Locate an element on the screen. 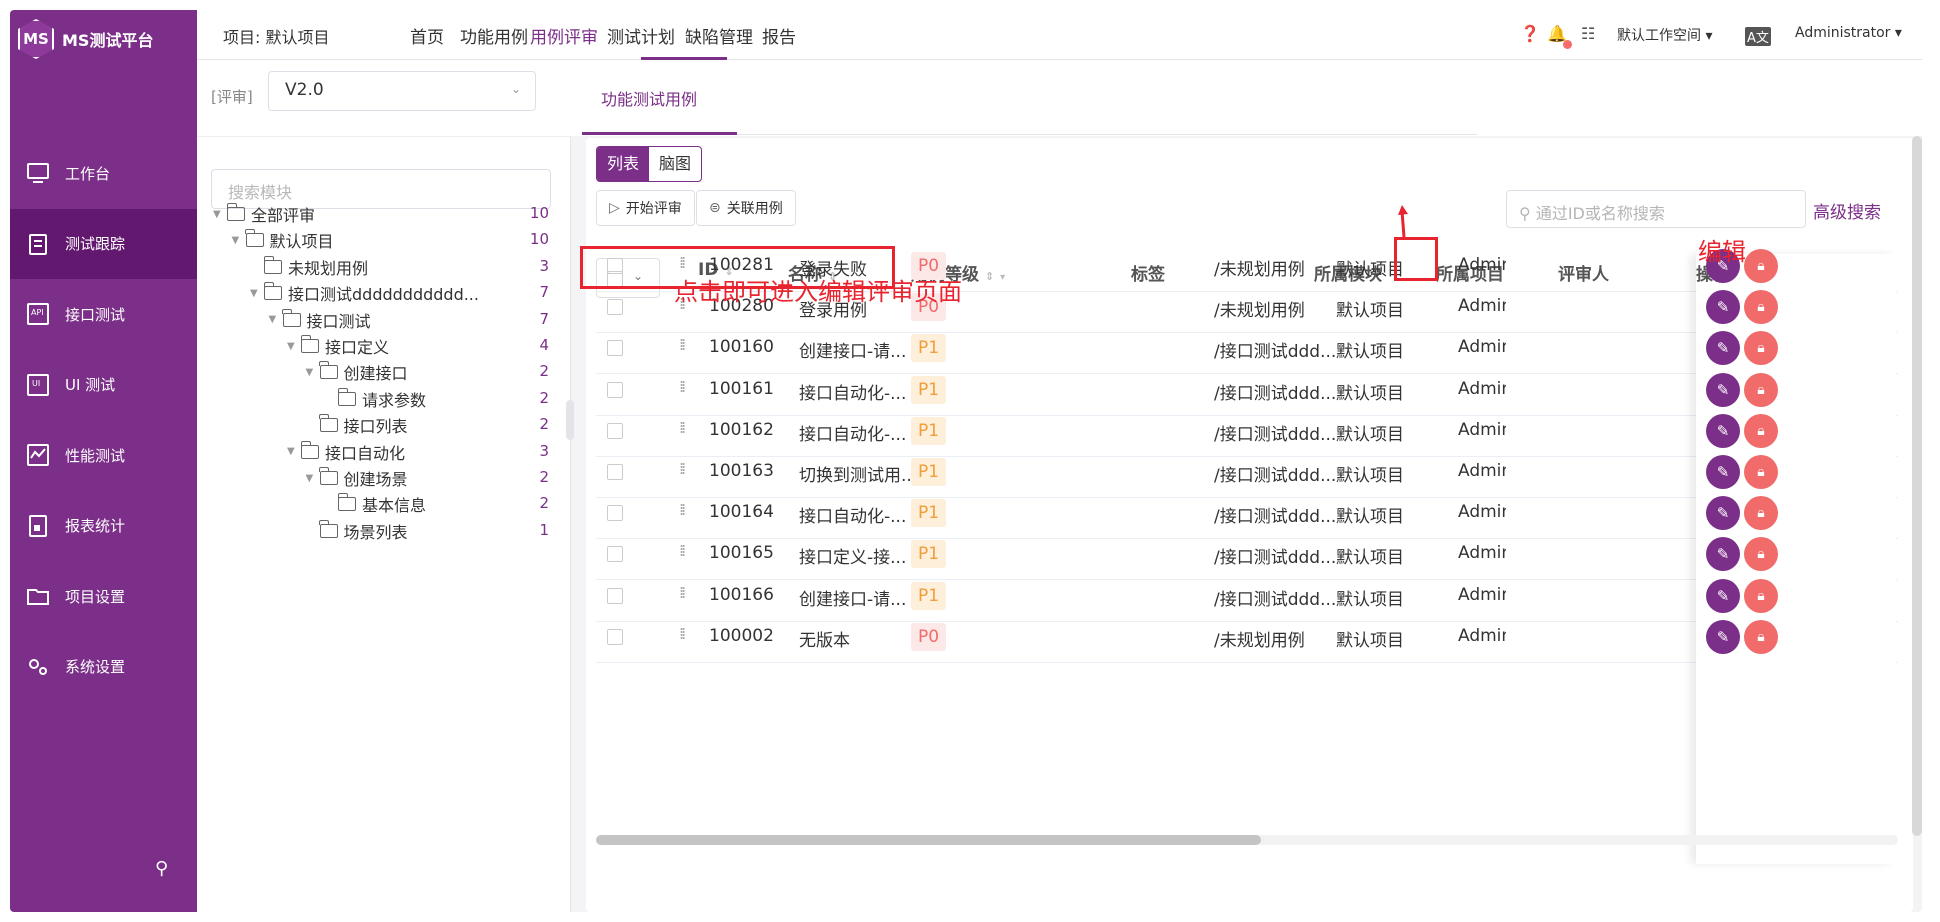 This screenshot has height=922, width=1940. relate-case-button: ⊜ 关联用例 is located at coordinates (746, 208).